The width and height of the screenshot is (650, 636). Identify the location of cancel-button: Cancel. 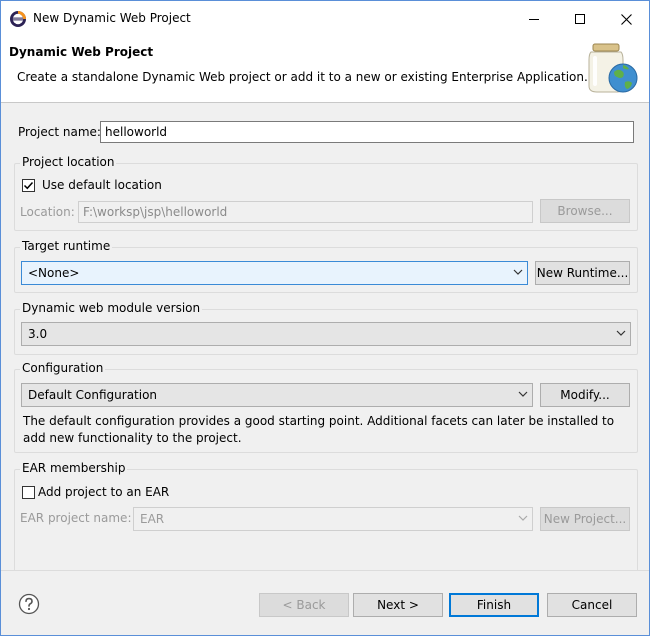
(592, 605).